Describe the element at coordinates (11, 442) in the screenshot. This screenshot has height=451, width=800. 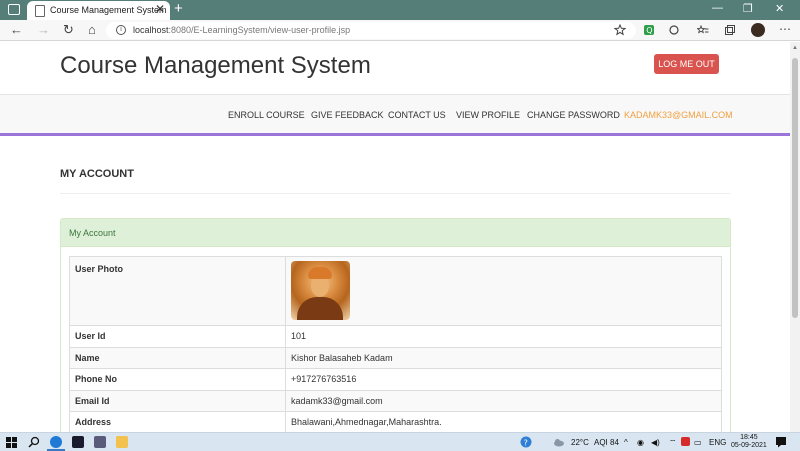
I see `windows-start-icon` at that location.